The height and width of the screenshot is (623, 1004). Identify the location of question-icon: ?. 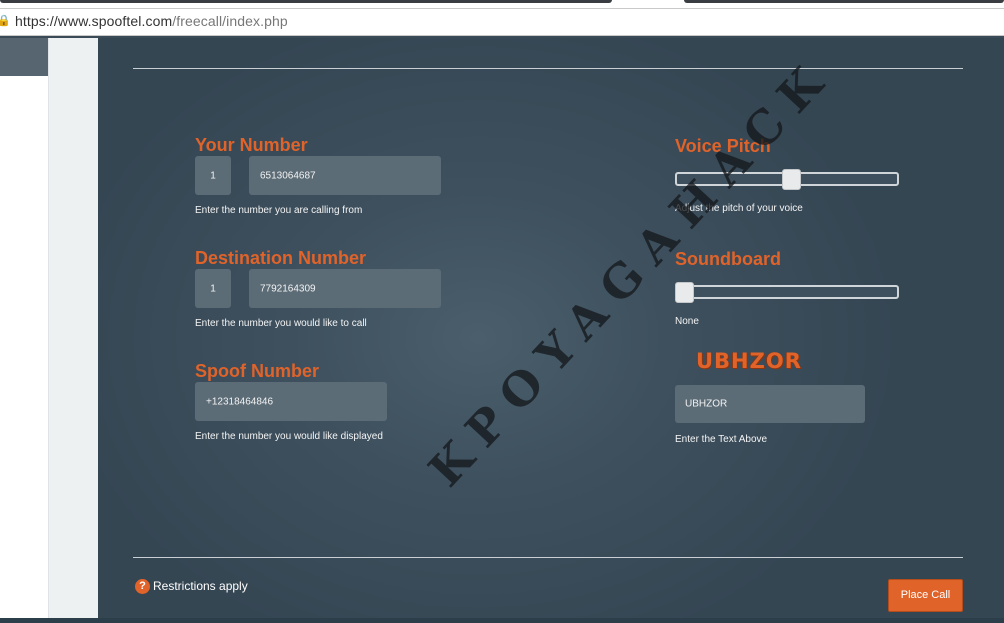
(142, 586).